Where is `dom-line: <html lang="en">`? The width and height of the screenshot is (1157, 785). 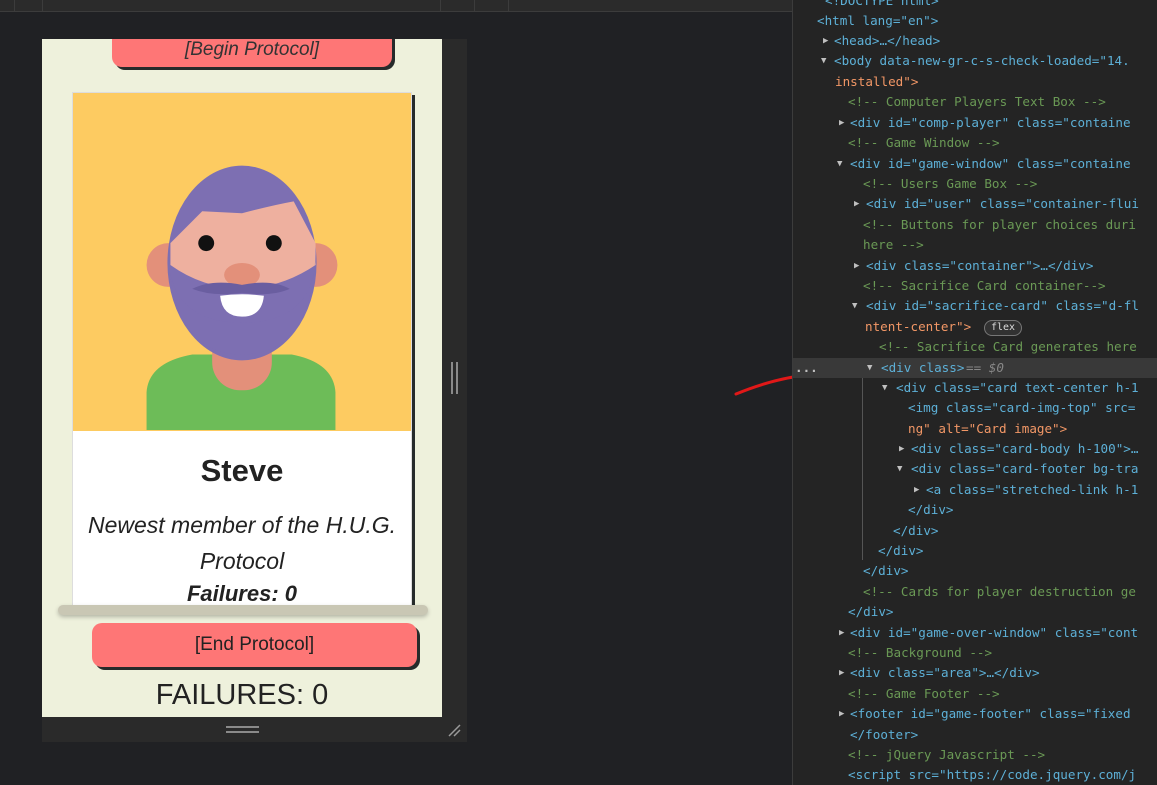
dom-line: <html lang="en"> is located at coordinates (877, 21).